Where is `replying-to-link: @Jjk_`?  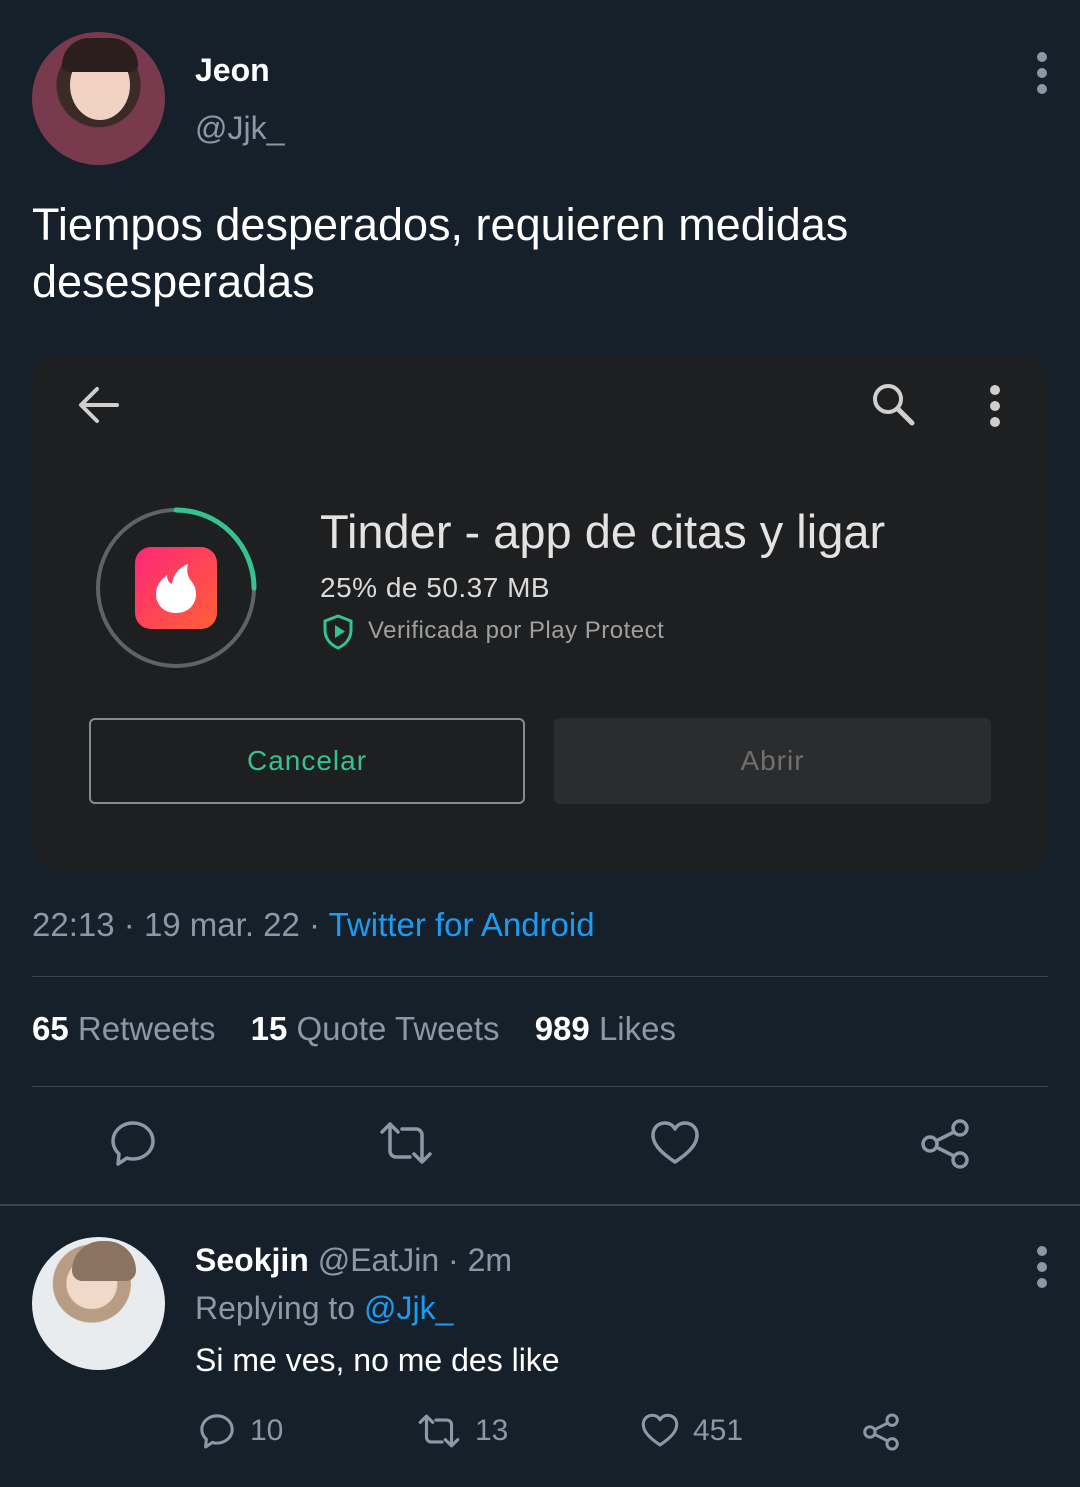
replying-to-link: @Jjk_ is located at coordinates (408, 1308).